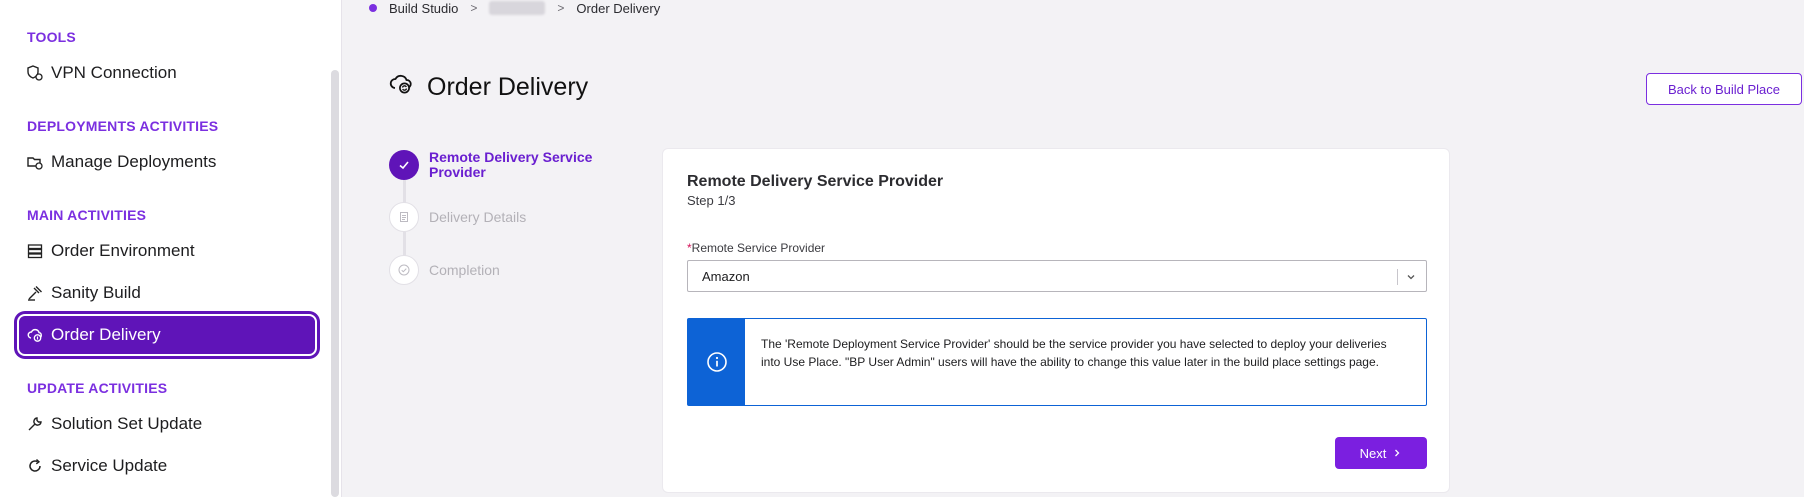  I want to click on select-value: Amazon, so click(726, 276).